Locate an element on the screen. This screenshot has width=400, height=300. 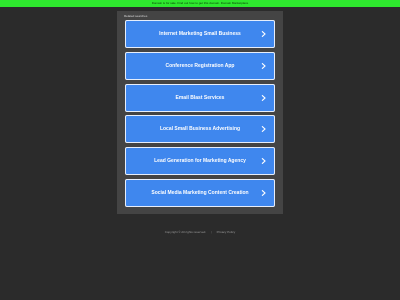
related-link-label: Conference Registration App is located at coordinates (200, 65).